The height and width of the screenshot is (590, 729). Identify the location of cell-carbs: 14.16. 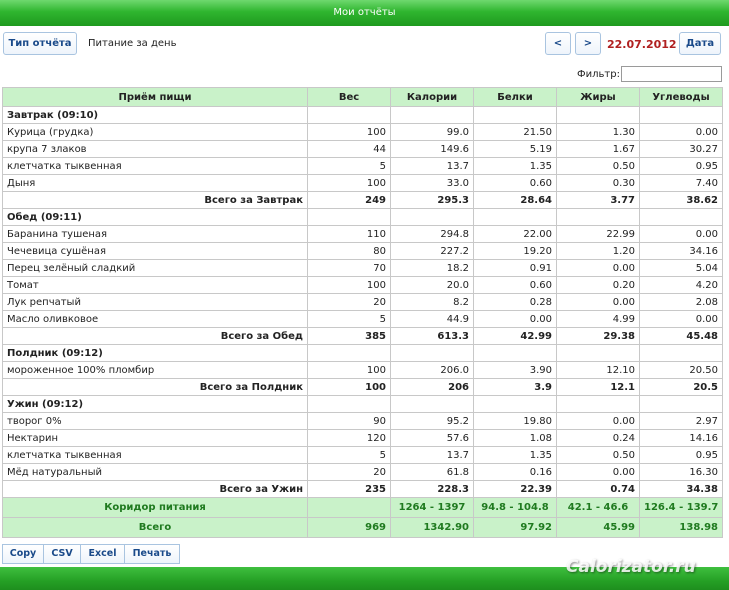
(681, 438).